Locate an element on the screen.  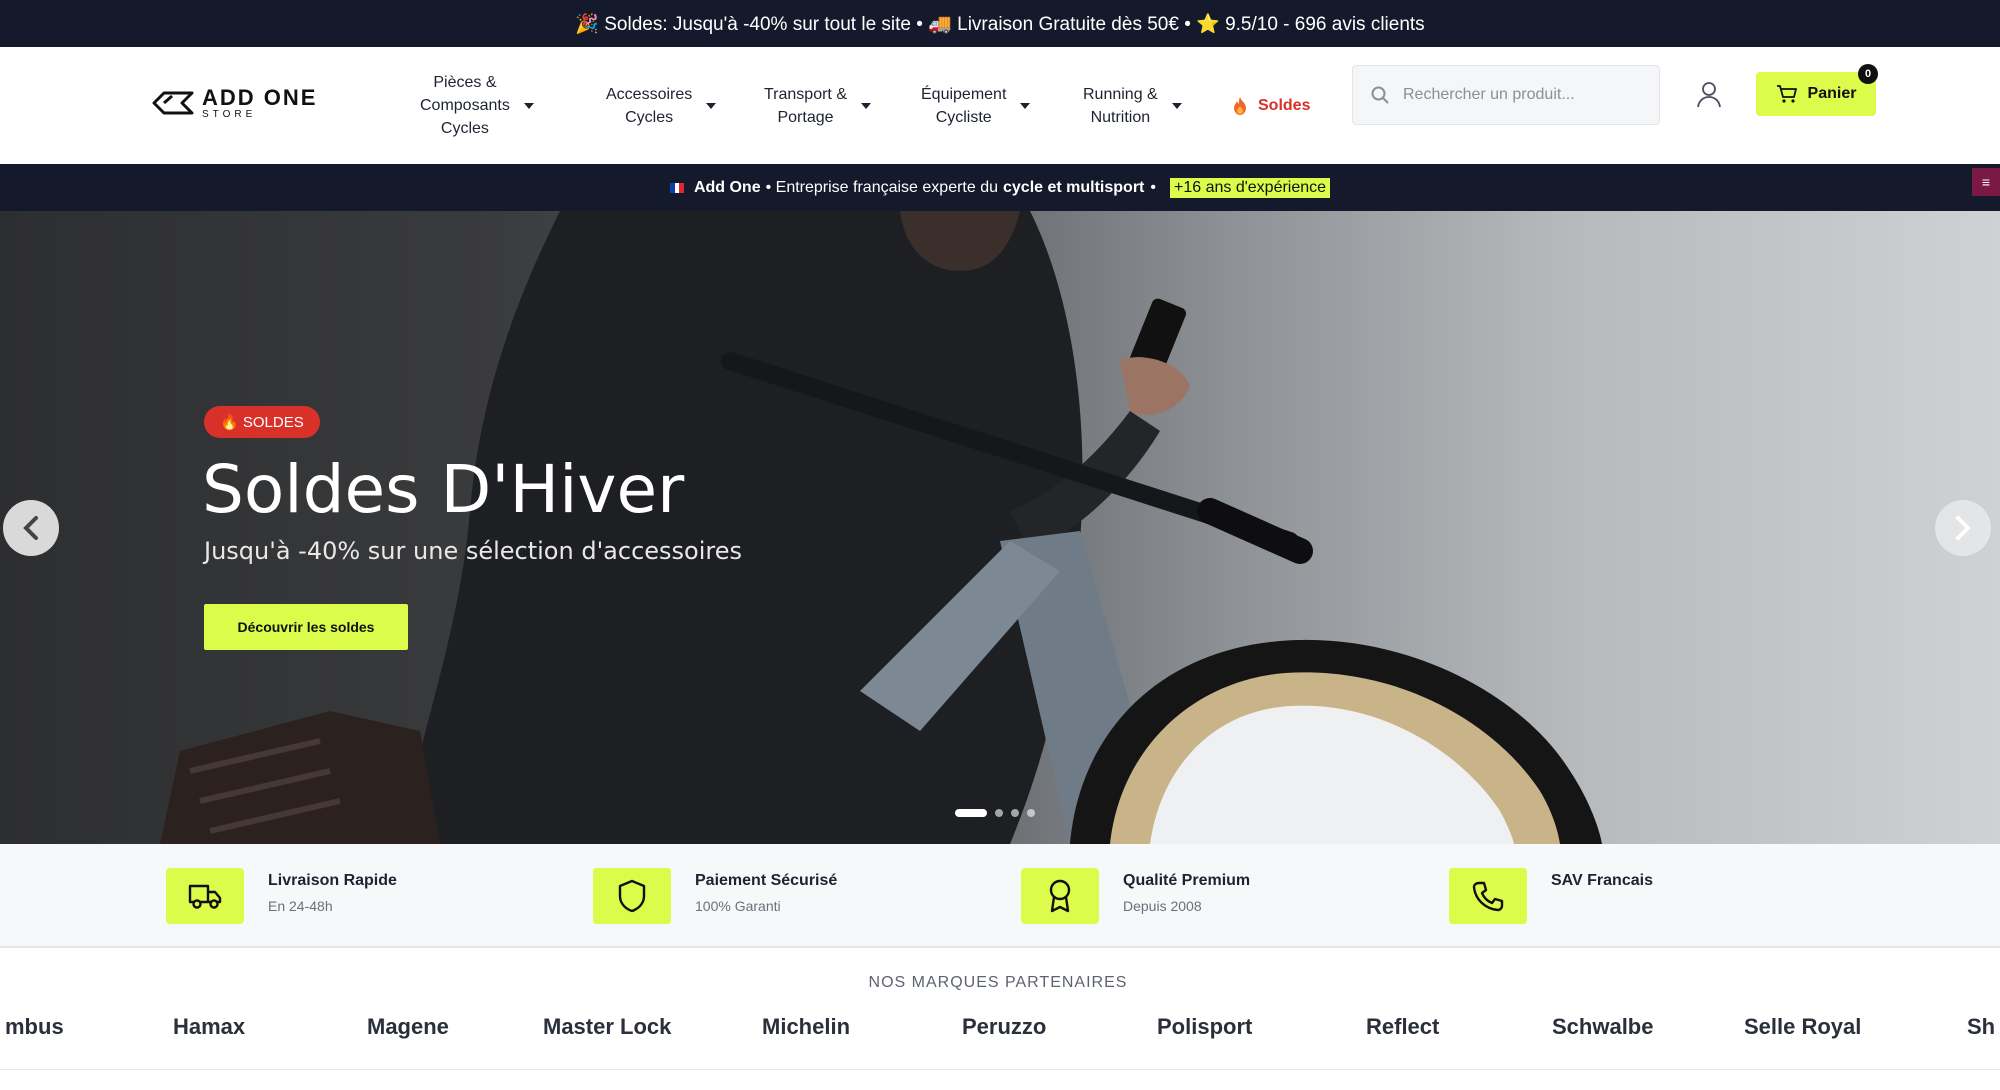
hero-title: Soldes D'Hiver is located at coordinates (443, 489).